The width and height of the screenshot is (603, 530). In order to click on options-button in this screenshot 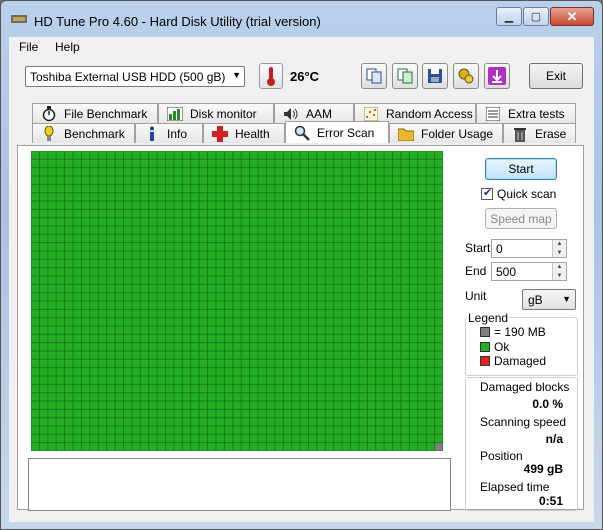, I will do `click(466, 76)`.